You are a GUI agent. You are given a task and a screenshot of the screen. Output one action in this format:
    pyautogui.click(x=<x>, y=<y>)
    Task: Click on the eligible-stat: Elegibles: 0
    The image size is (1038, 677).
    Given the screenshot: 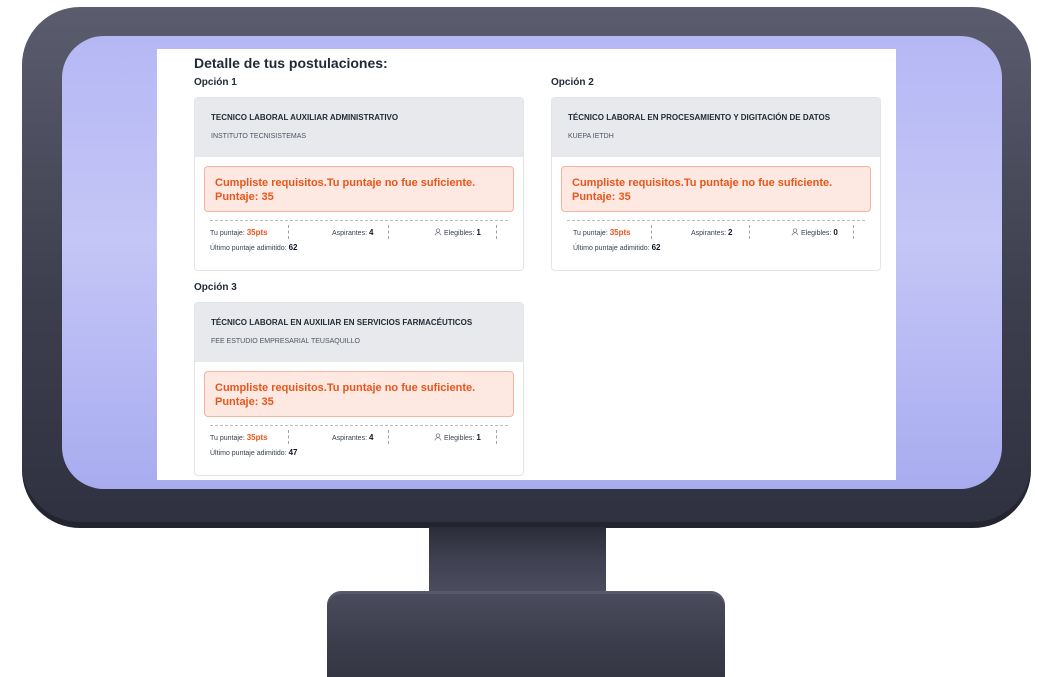 What is the action you would take?
    pyautogui.click(x=814, y=232)
    